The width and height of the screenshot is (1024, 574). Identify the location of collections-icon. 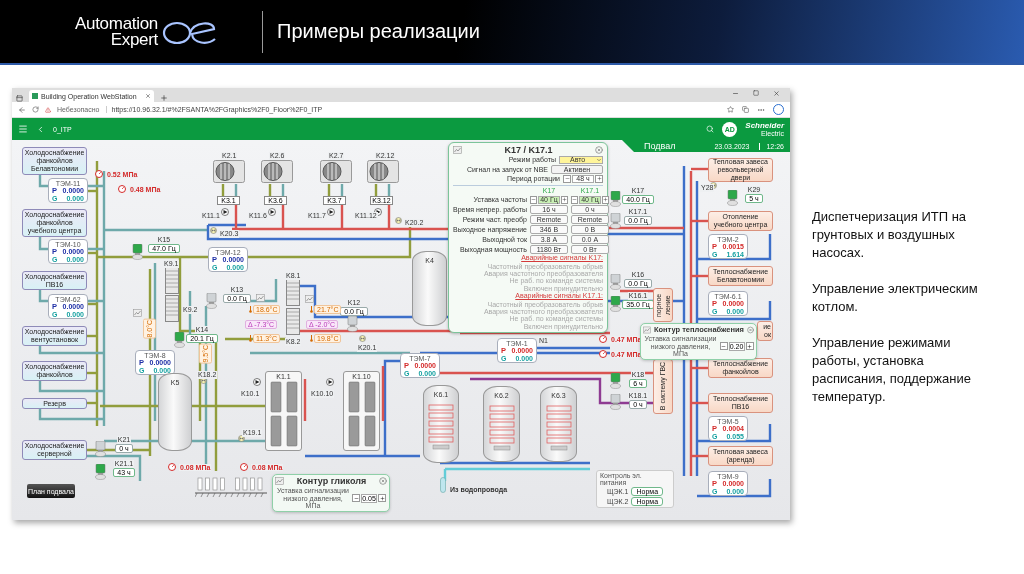
(745, 109).